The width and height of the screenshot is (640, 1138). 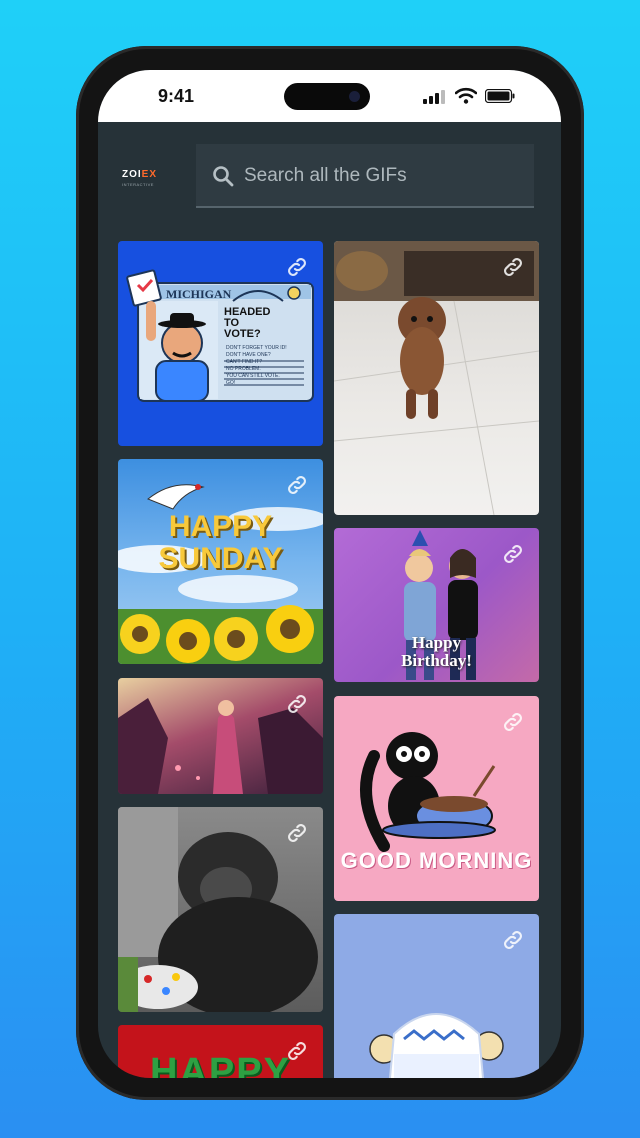 What do you see at coordinates (327, 96) in the screenshot?
I see `dynamic-island` at bounding box center [327, 96].